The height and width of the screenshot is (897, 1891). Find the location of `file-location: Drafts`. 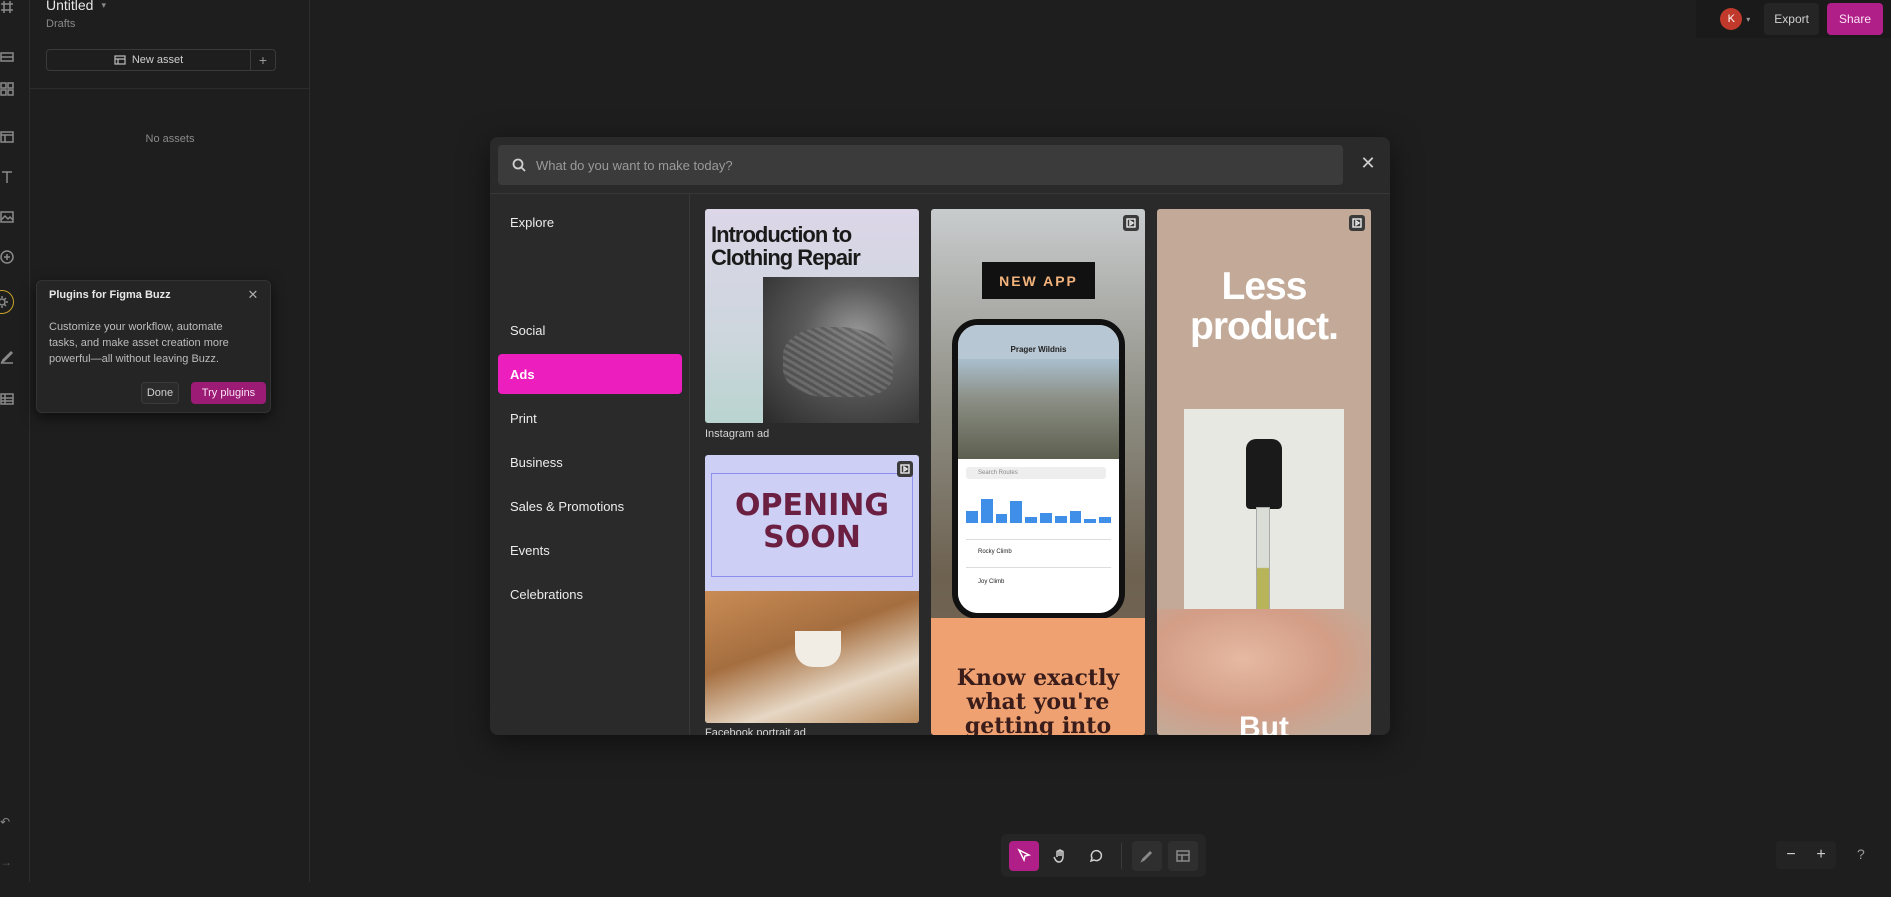

file-location: Drafts is located at coordinates (60, 24).